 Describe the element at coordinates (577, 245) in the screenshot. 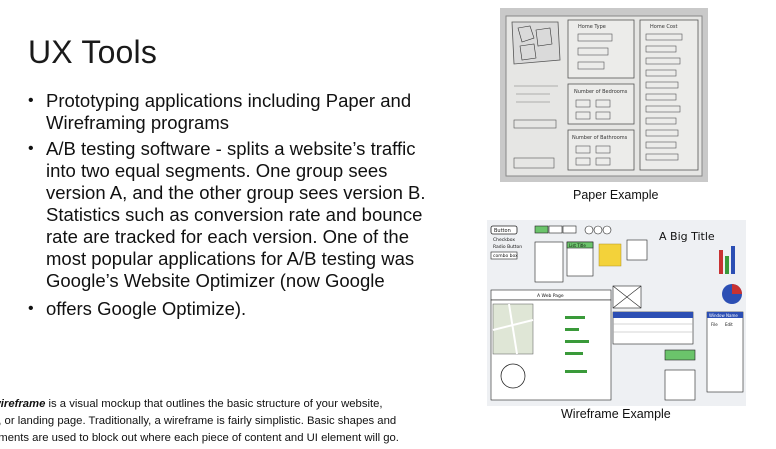

I see `wire-list-title: List Title` at that location.